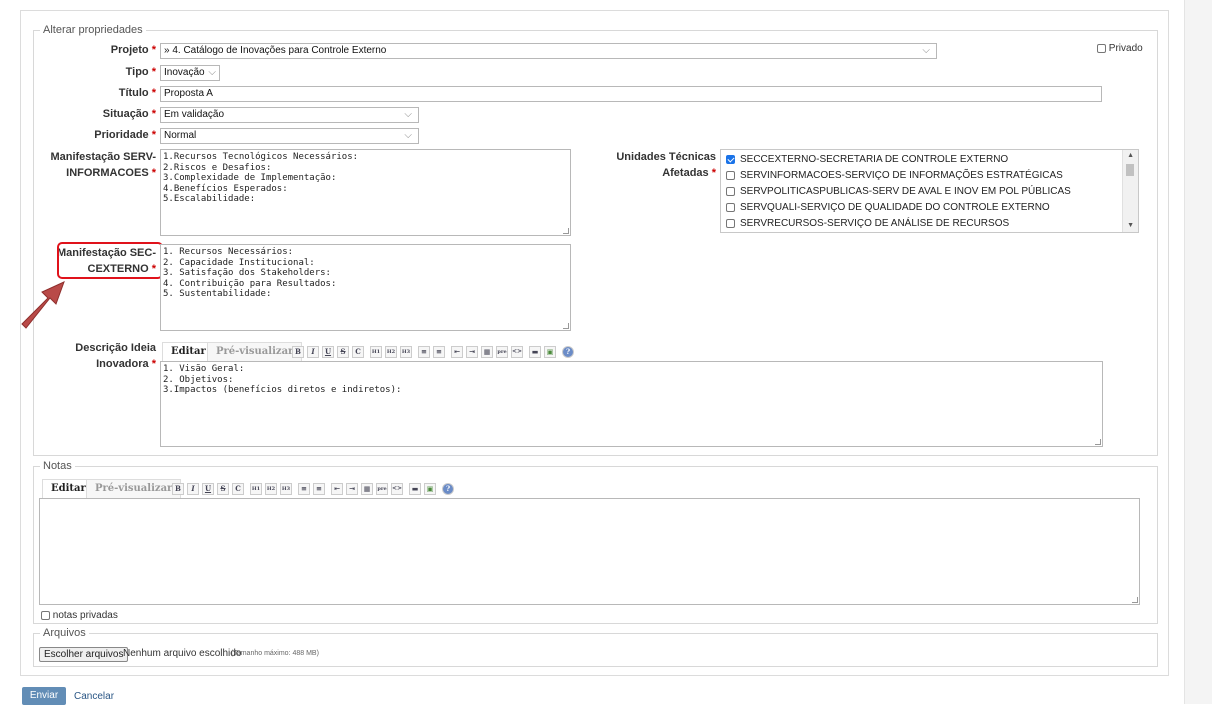 The height and width of the screenshot is (705, 1212). Describe the element at coordinates (93, 30) in the screenshot. I see `properties-legend: Alterar propriedades` at that location.